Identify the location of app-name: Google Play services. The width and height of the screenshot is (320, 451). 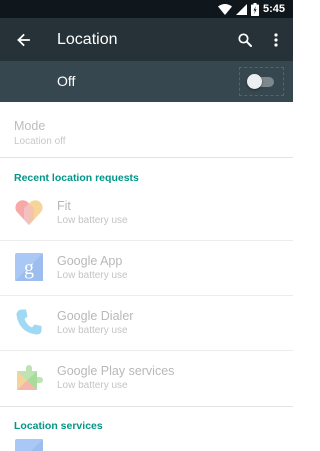
(116, 371).